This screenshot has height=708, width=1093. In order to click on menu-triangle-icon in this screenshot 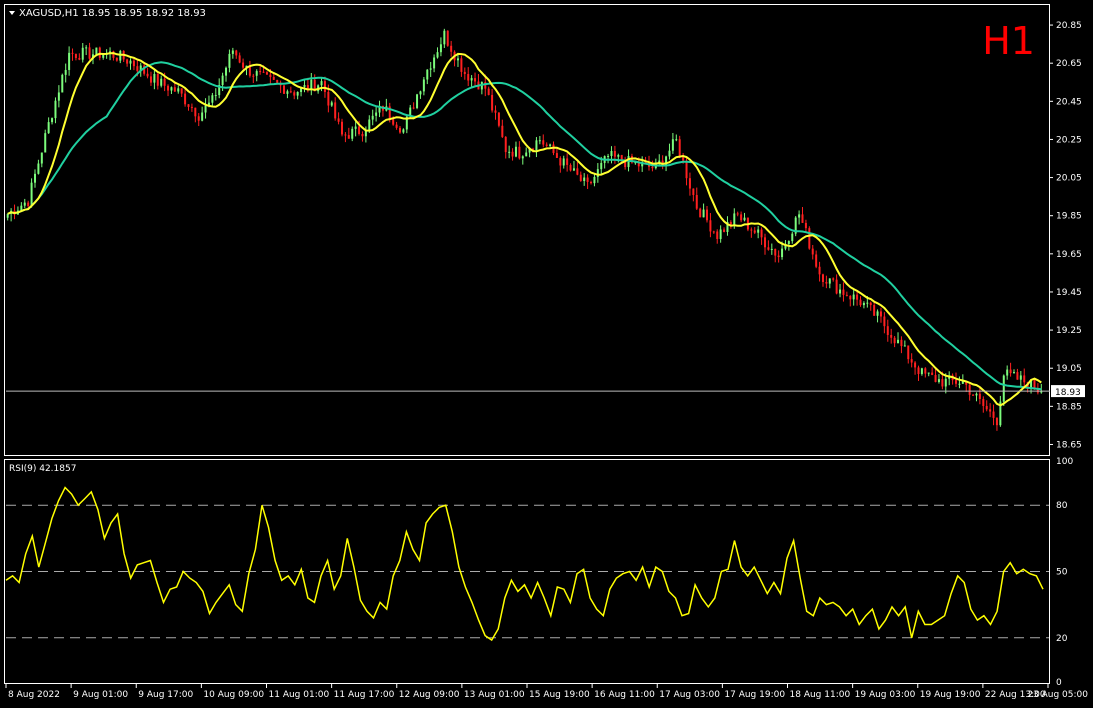, I will do `click(12, 13)`.